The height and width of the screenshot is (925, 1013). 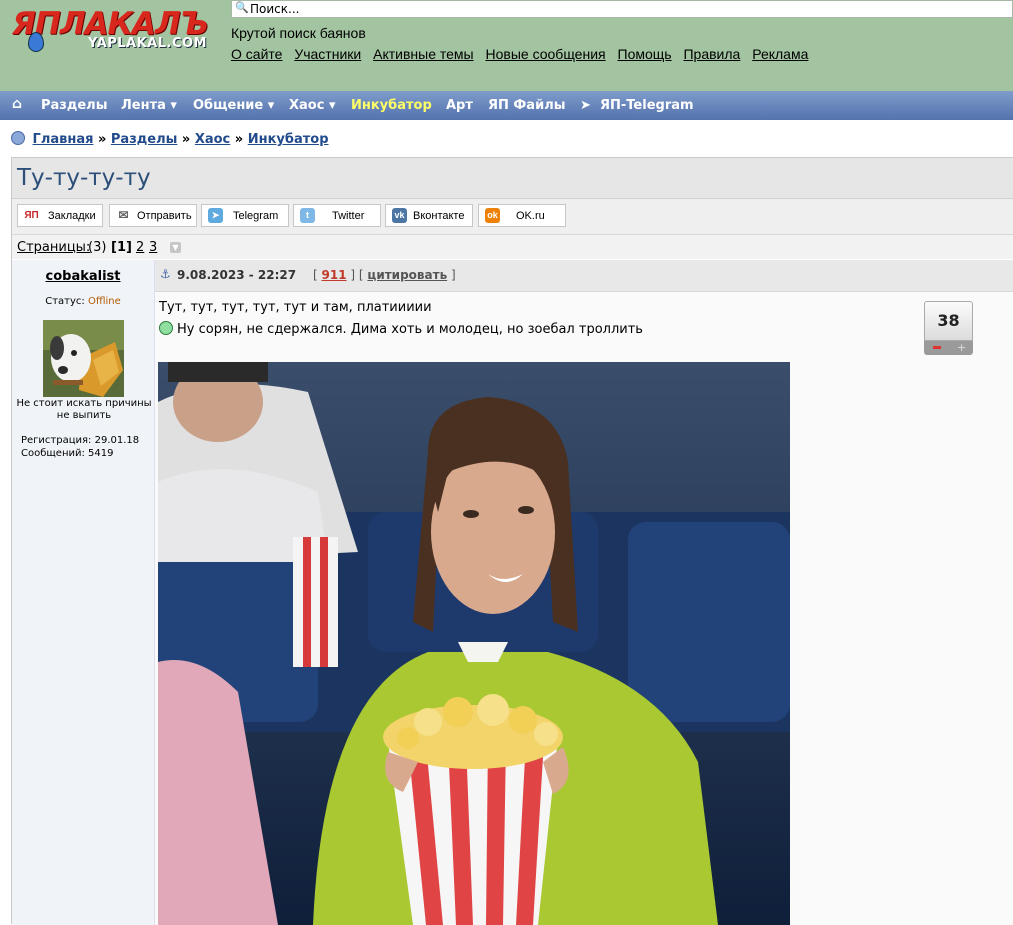 I want to click on share-label: OK.ru, so click(x=530, y=216).